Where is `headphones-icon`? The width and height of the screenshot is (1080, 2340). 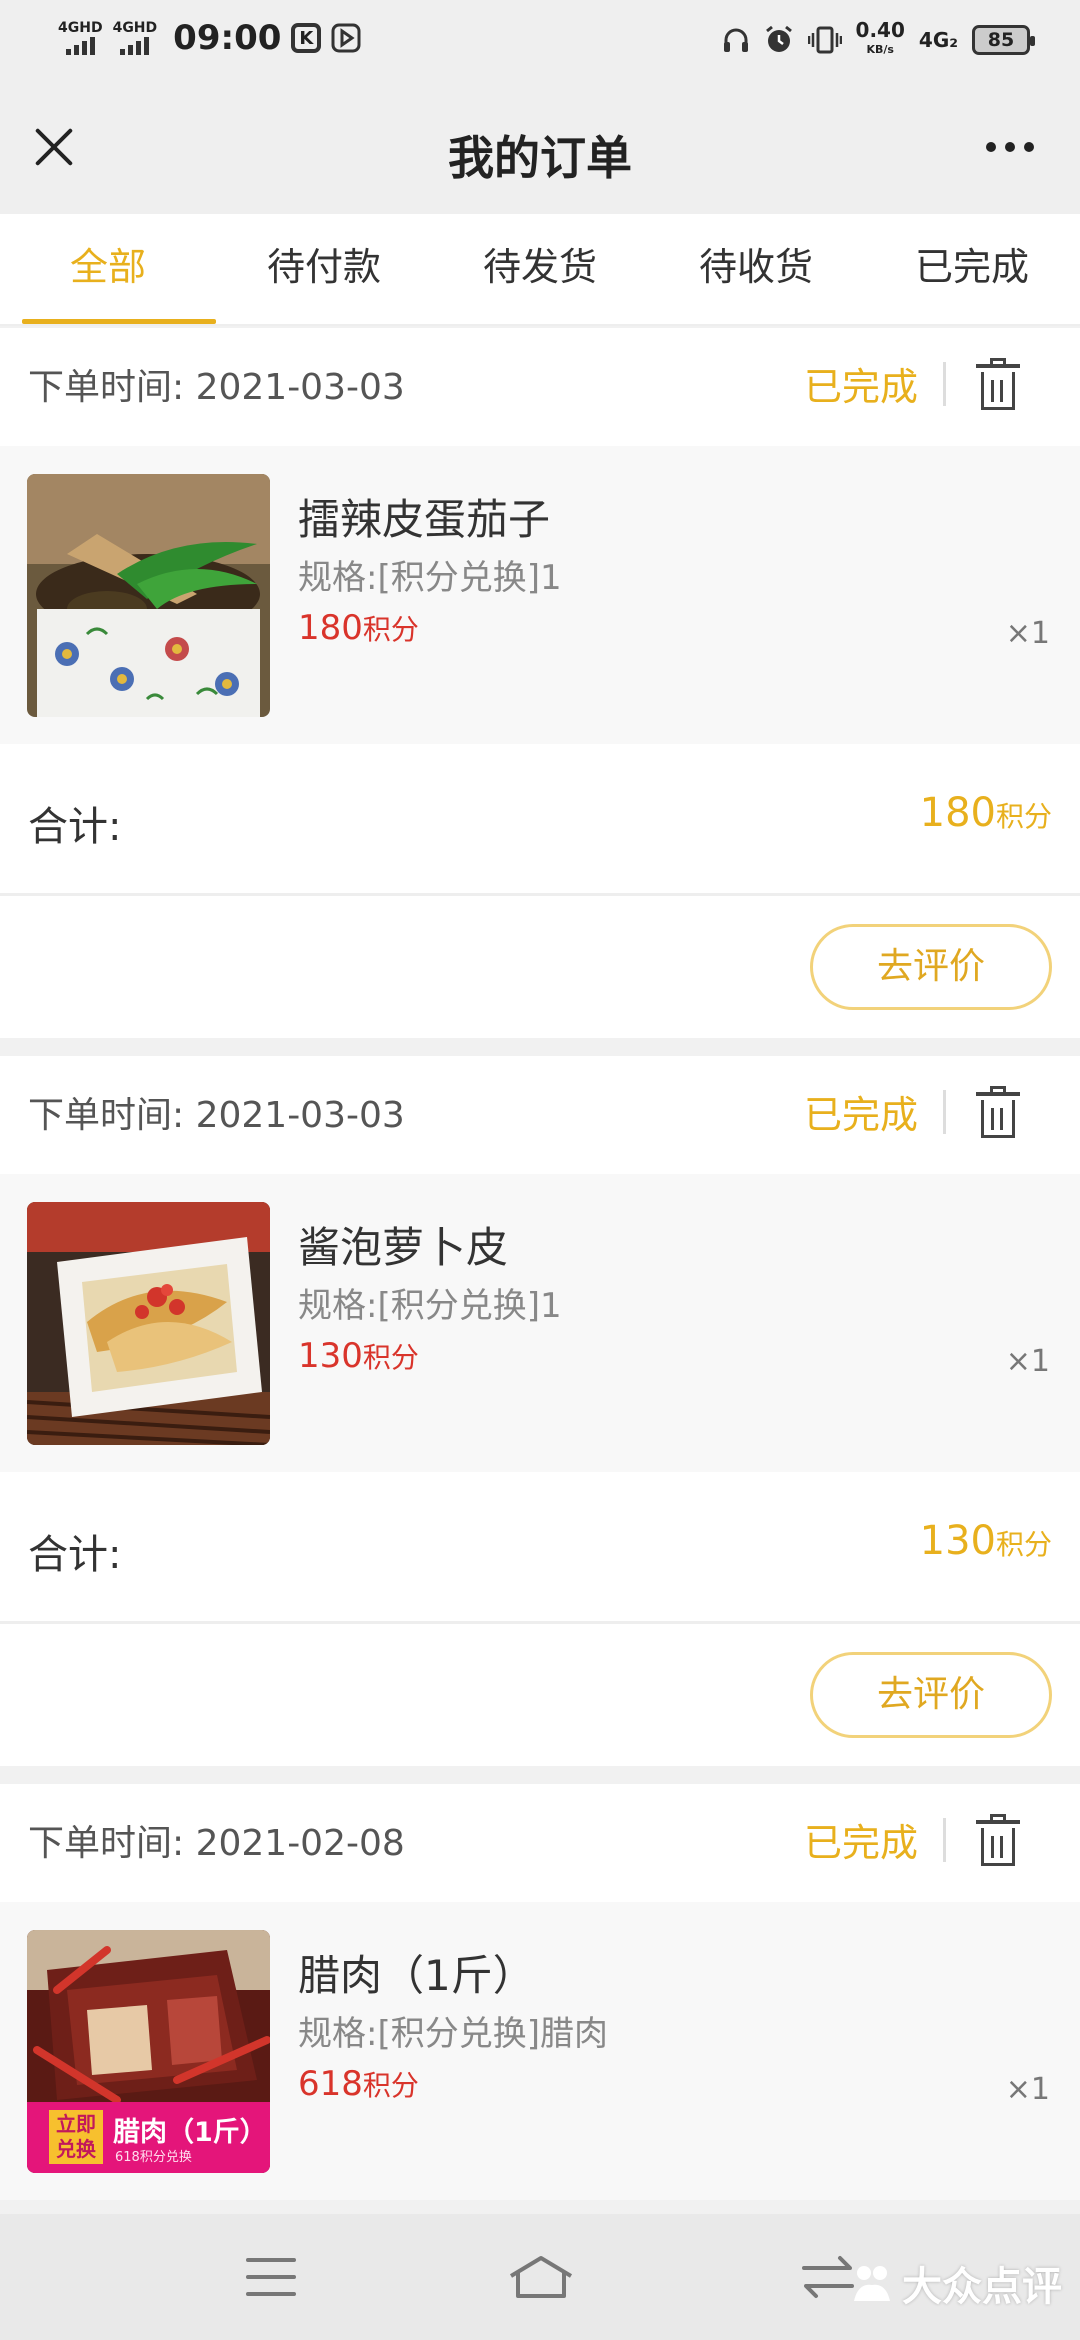 headphones-icon is located at coordinates (735, 40).